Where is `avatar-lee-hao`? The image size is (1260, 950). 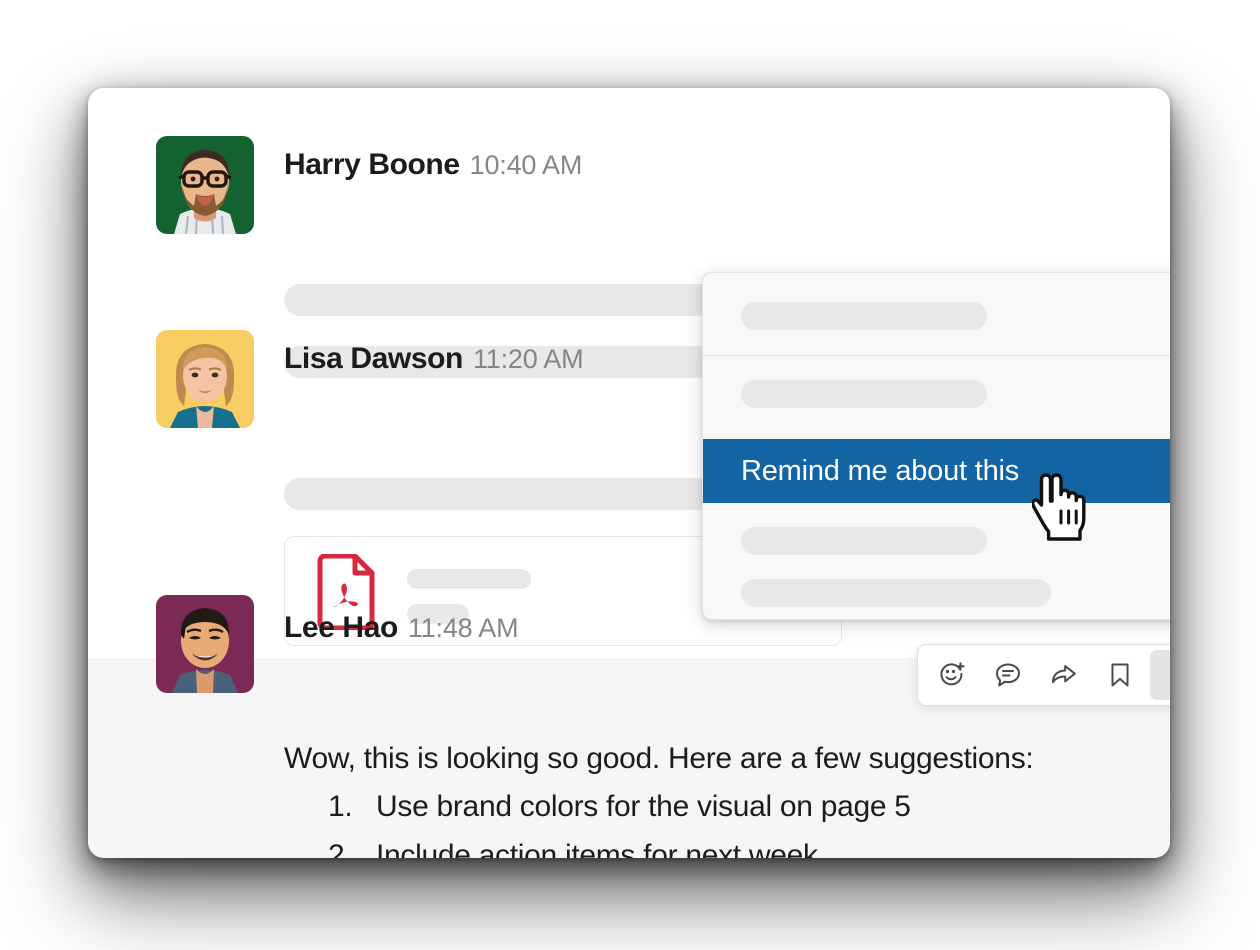 avatar-lee-hao is located at coordinates (205, 644).